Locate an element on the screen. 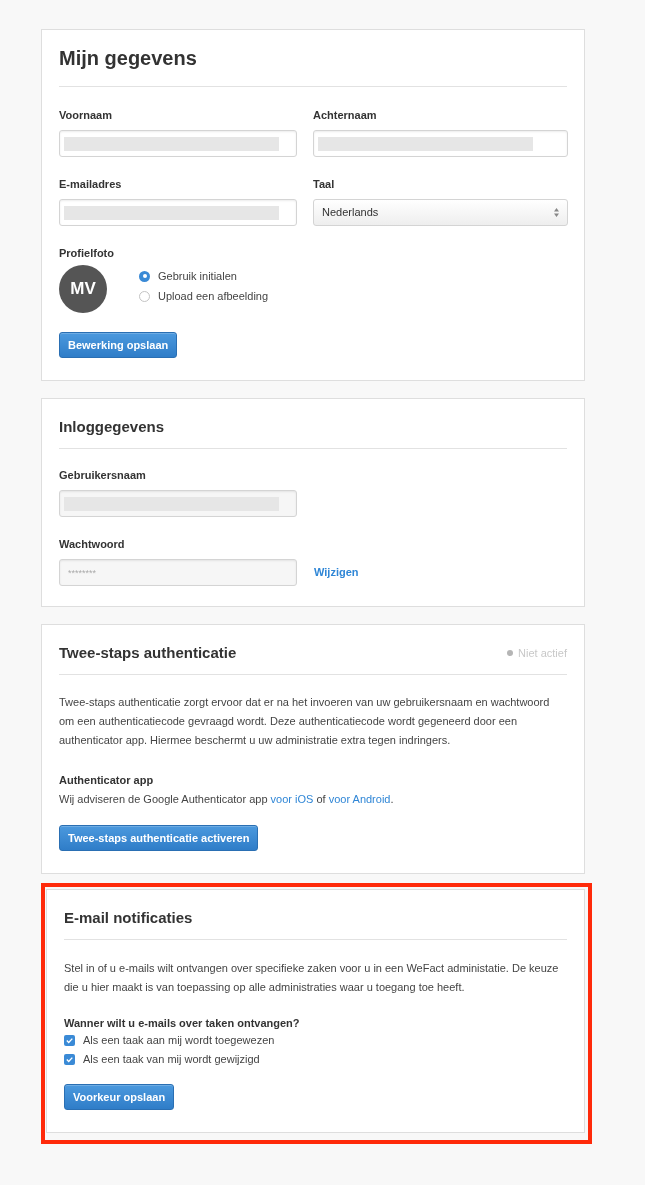 The height and width of the screenshot is (1185, 645). section-title: Mijn gegevens is located at coordinates (128, 58).